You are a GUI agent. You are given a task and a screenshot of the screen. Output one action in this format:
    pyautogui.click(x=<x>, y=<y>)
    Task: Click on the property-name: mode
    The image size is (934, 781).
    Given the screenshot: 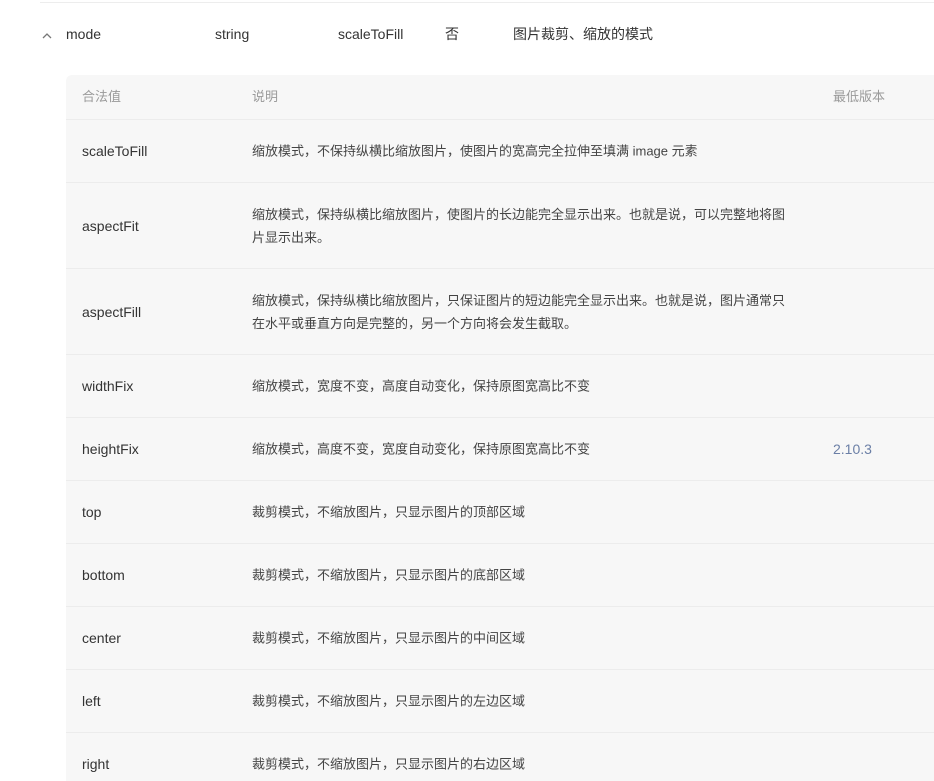 What is the action you would take?
    pyautogui.click(x=84, y=34)
    